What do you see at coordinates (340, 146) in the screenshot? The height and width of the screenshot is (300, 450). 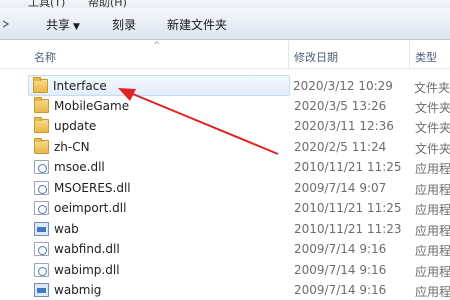 I see `file-modified-date: 2020/2/5 11:24` at bounding box center [340, 146].